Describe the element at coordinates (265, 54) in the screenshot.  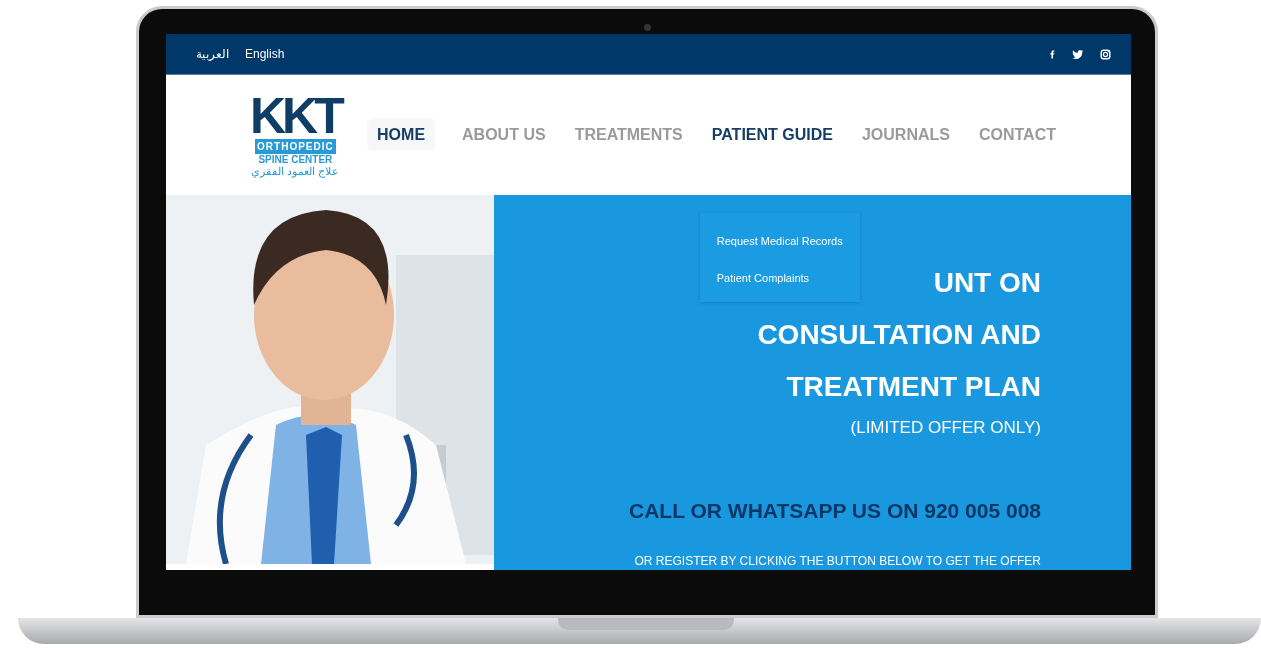
I see `language-link: English` at that location.